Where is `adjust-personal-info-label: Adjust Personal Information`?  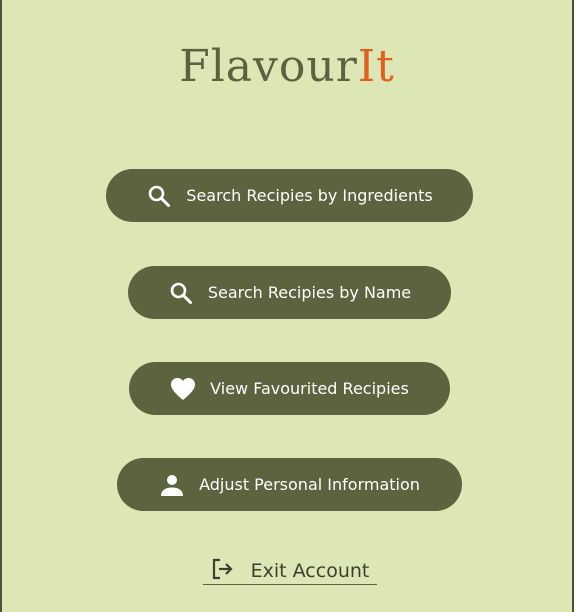 adjust-personal-info-label: Adjust Personal Information is located at coordinates (309, 484).